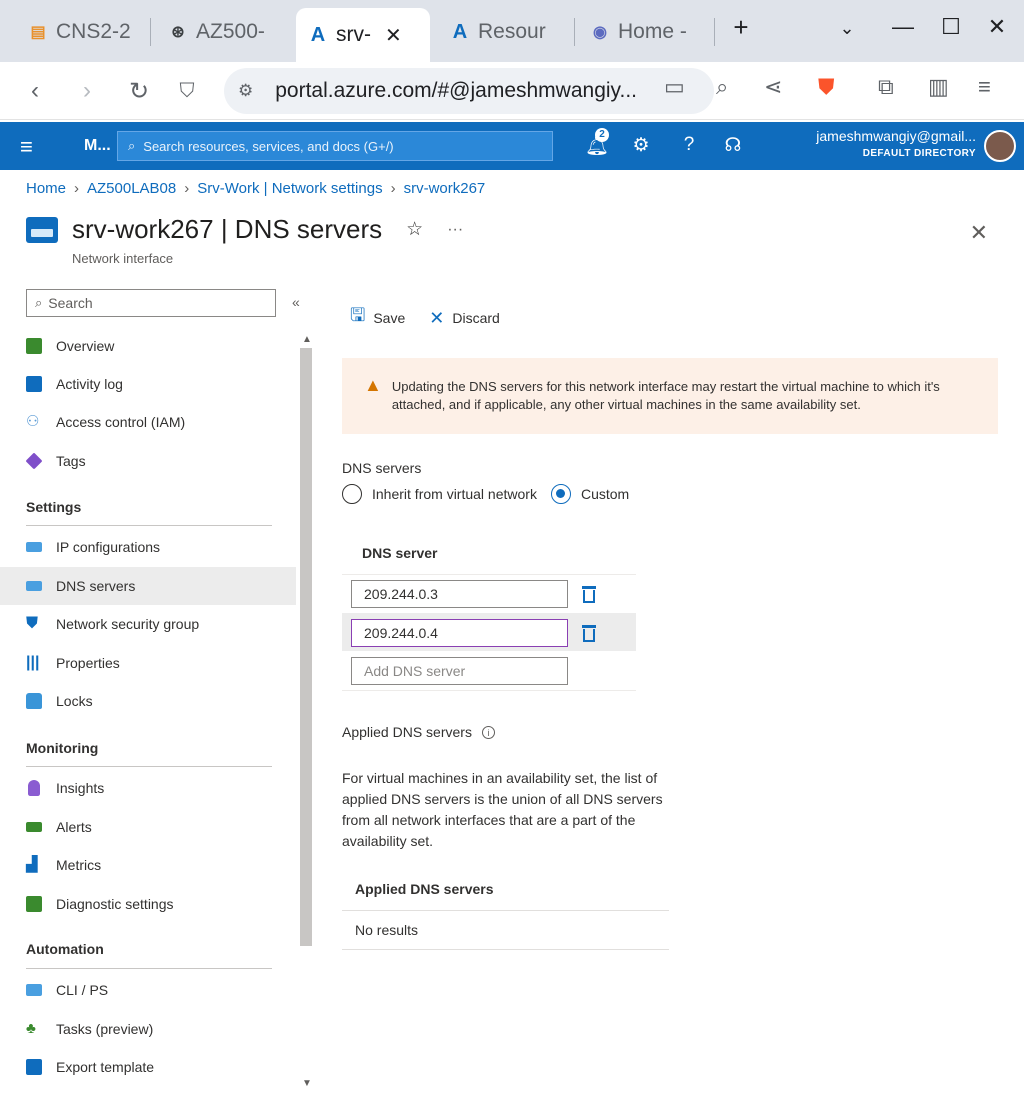 This screenshot has height=1098, width=1024. Describe the element at coordinates (34, 904) in the screenshot. I see `diagnostic-icon` at that location.